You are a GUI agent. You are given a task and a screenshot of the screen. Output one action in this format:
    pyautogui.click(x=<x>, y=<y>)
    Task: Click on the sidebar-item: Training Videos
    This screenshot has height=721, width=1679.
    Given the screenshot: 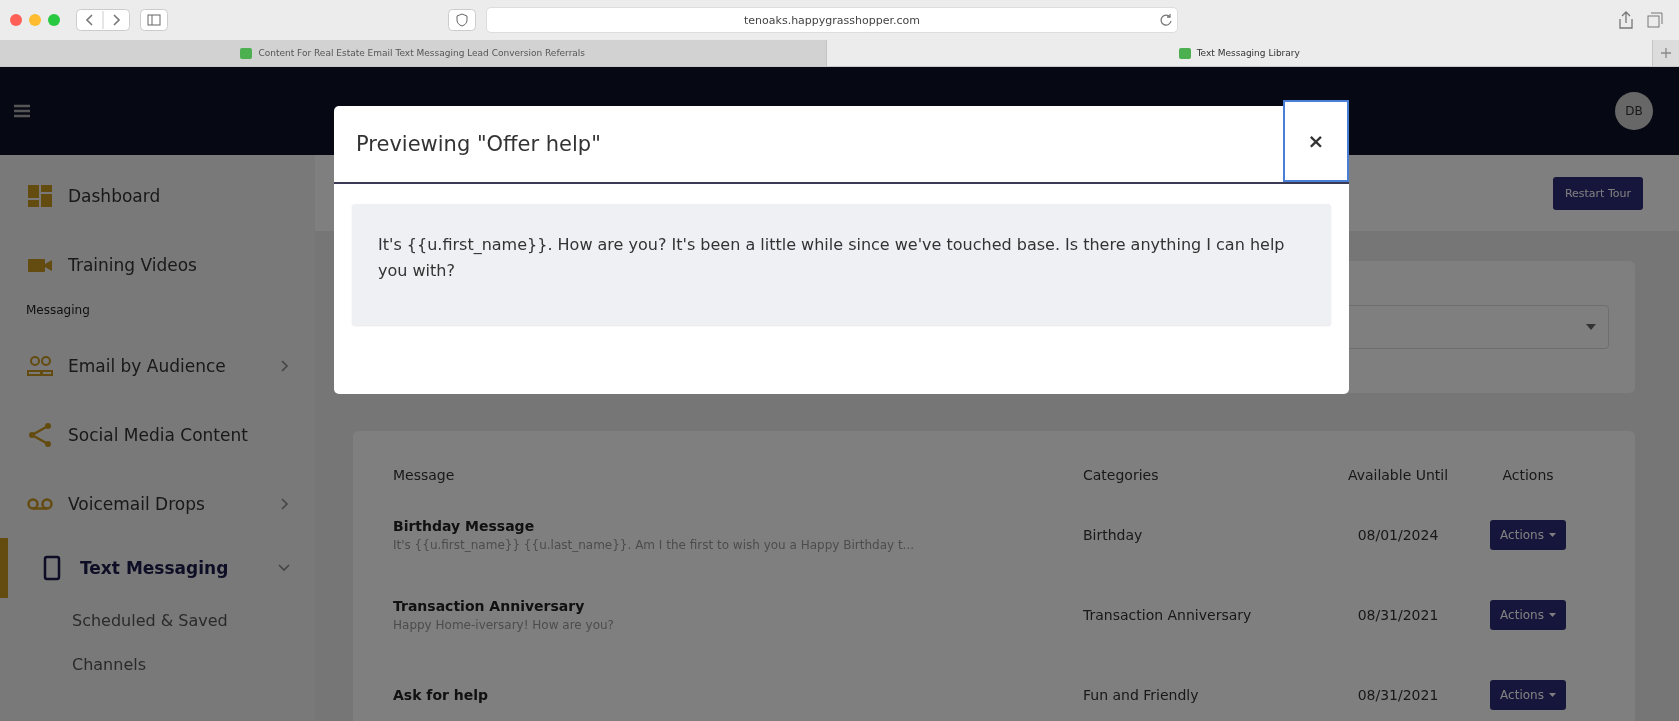 What is the action you would take?
    pyautogui.click(x=157, y=264)
    